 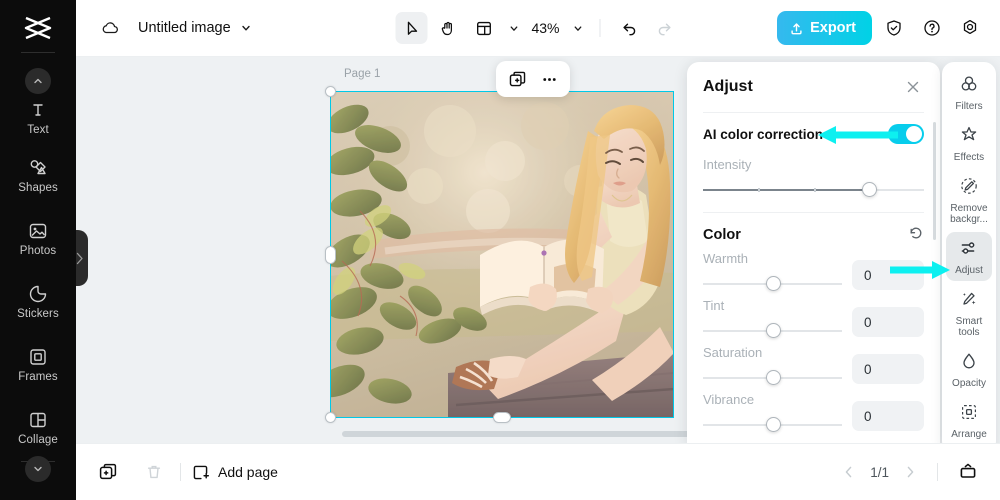 I want to click on select-tool-button, so click(x=411, y=28).